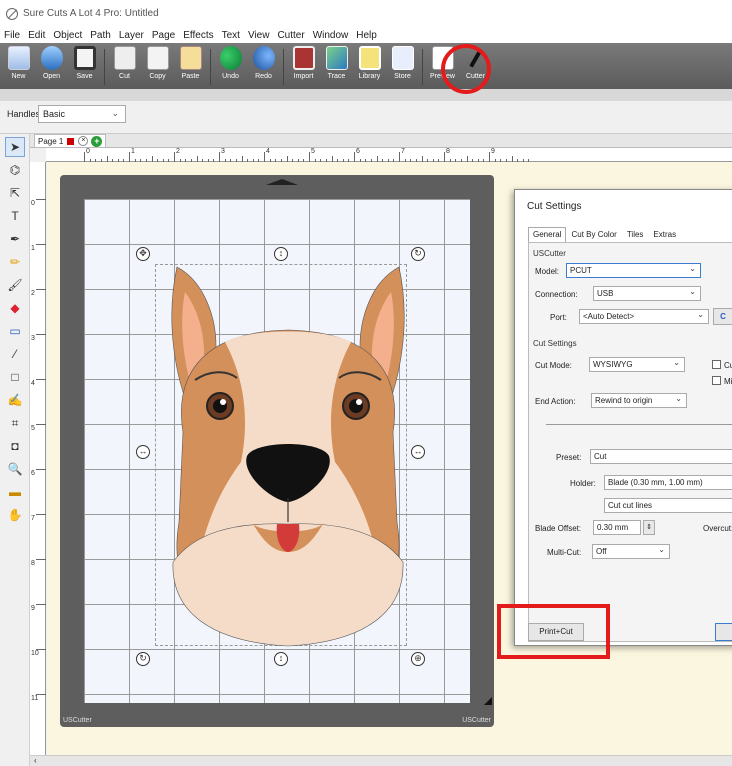 This screenshot has height=766, width=732. What do you see at coordinates (100, 35) in the screenshot?
I see `menu-path: Path` at bounding box center [100, 35].